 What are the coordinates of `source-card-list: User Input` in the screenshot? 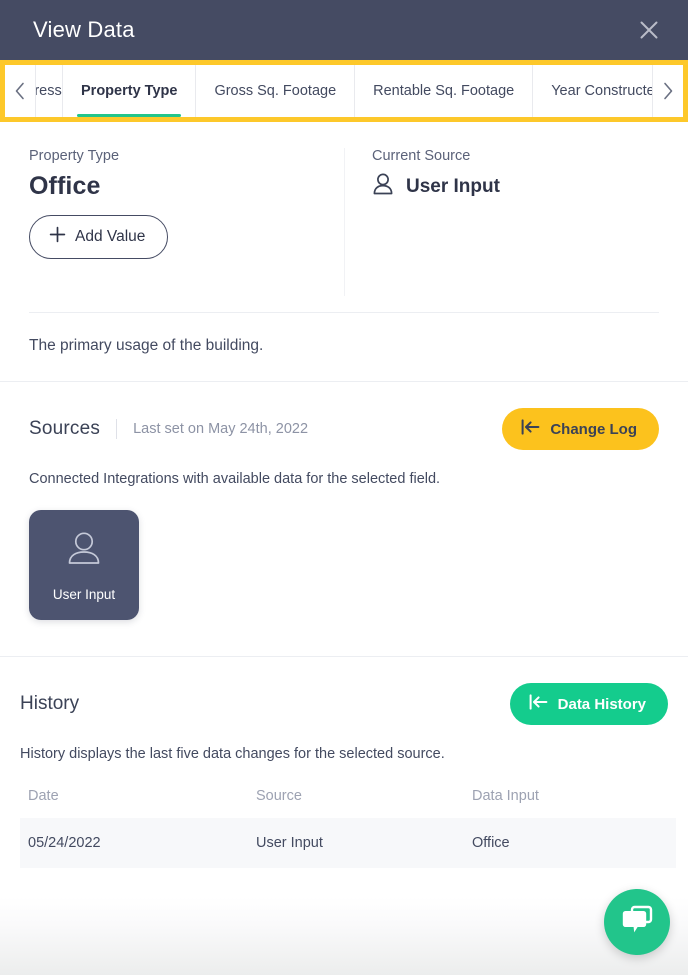 It's located at (344, 583).